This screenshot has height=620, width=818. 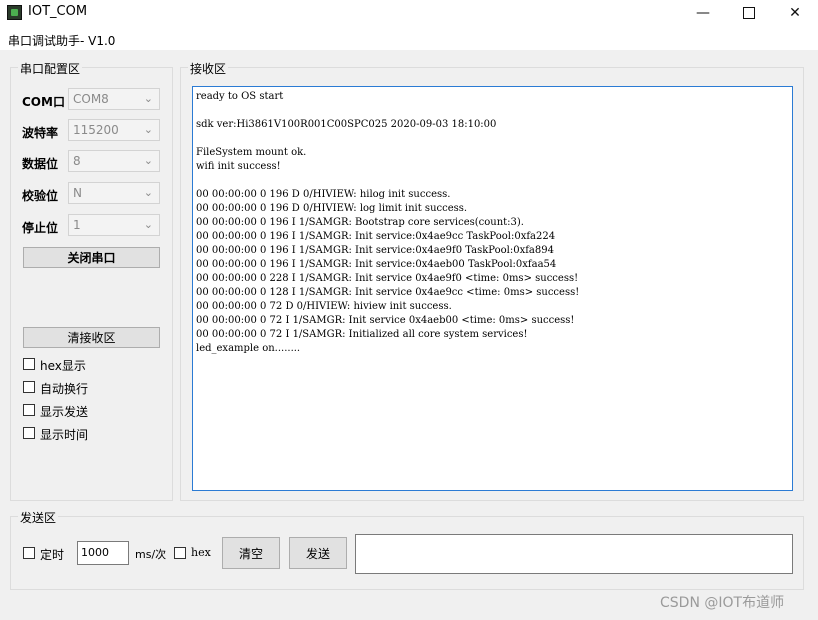 What do you see at coordinates (91, 337) in the screenshot?
I see `clear-receive-button: 清接收区` at bounding box center [91, 337].